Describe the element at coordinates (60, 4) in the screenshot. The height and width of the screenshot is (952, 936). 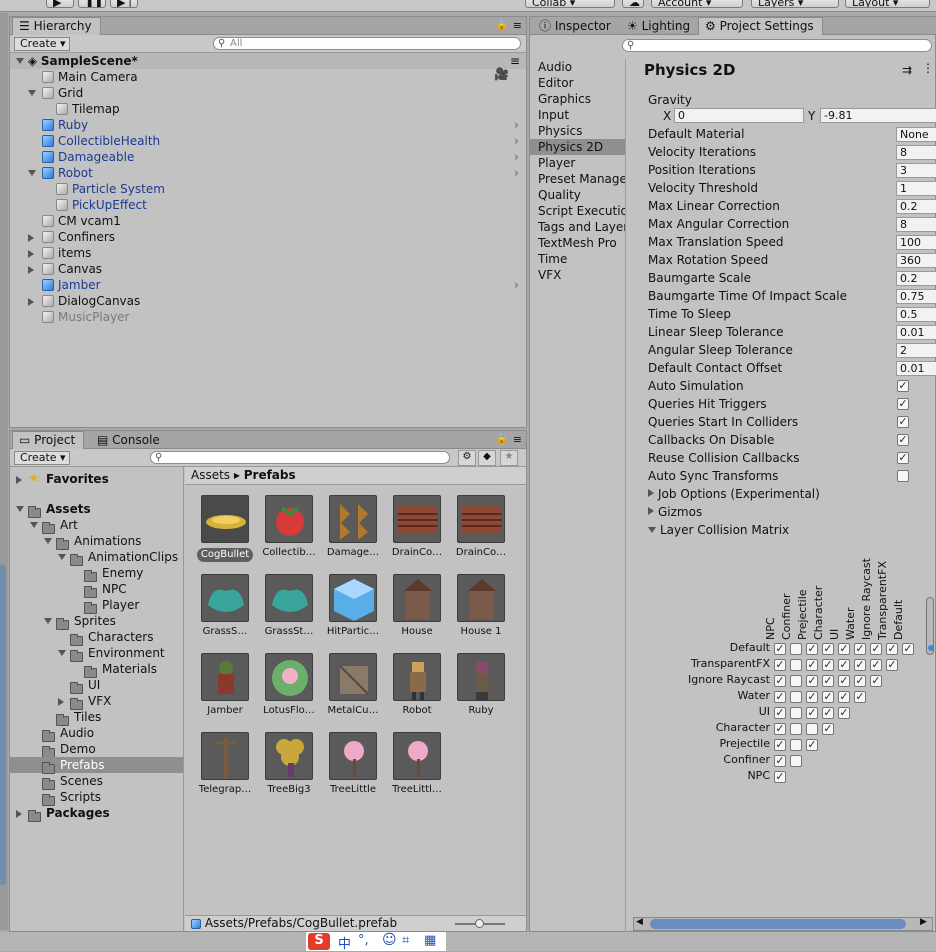
I see `play-button: ▶` at that location.